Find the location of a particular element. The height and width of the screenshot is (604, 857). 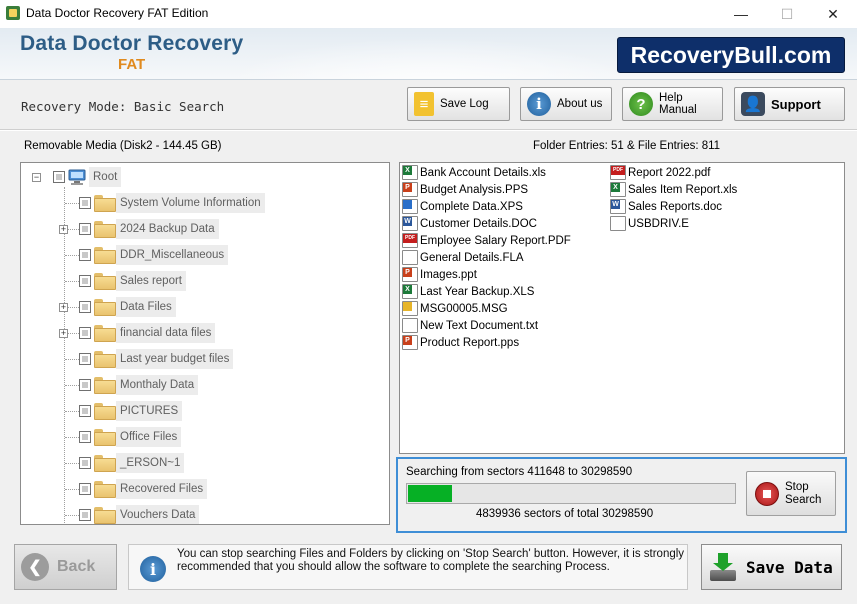

file-item: PDF Employee Salary Report.PDF is located at coordinates (486, 240).